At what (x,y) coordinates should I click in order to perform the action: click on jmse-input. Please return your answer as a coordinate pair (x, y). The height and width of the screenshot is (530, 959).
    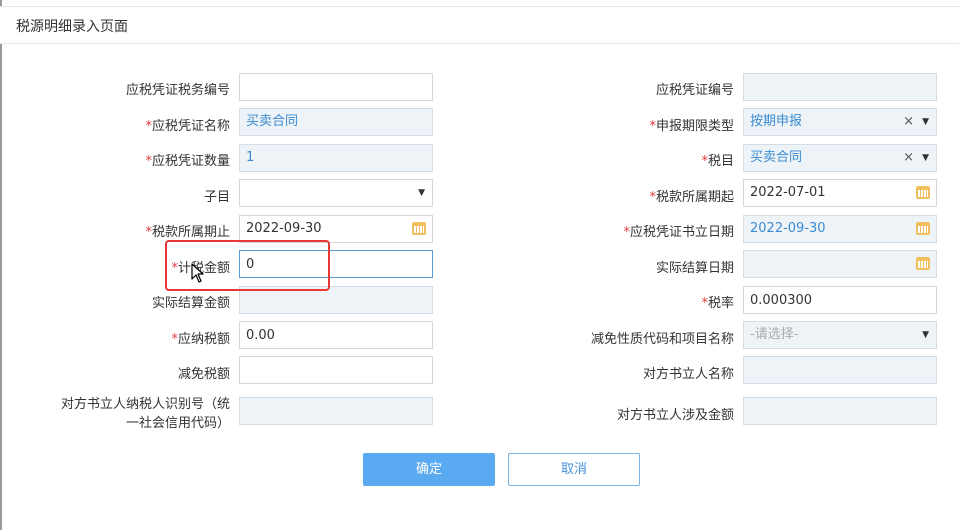
    Looking at the image, I should click on (336, 370).